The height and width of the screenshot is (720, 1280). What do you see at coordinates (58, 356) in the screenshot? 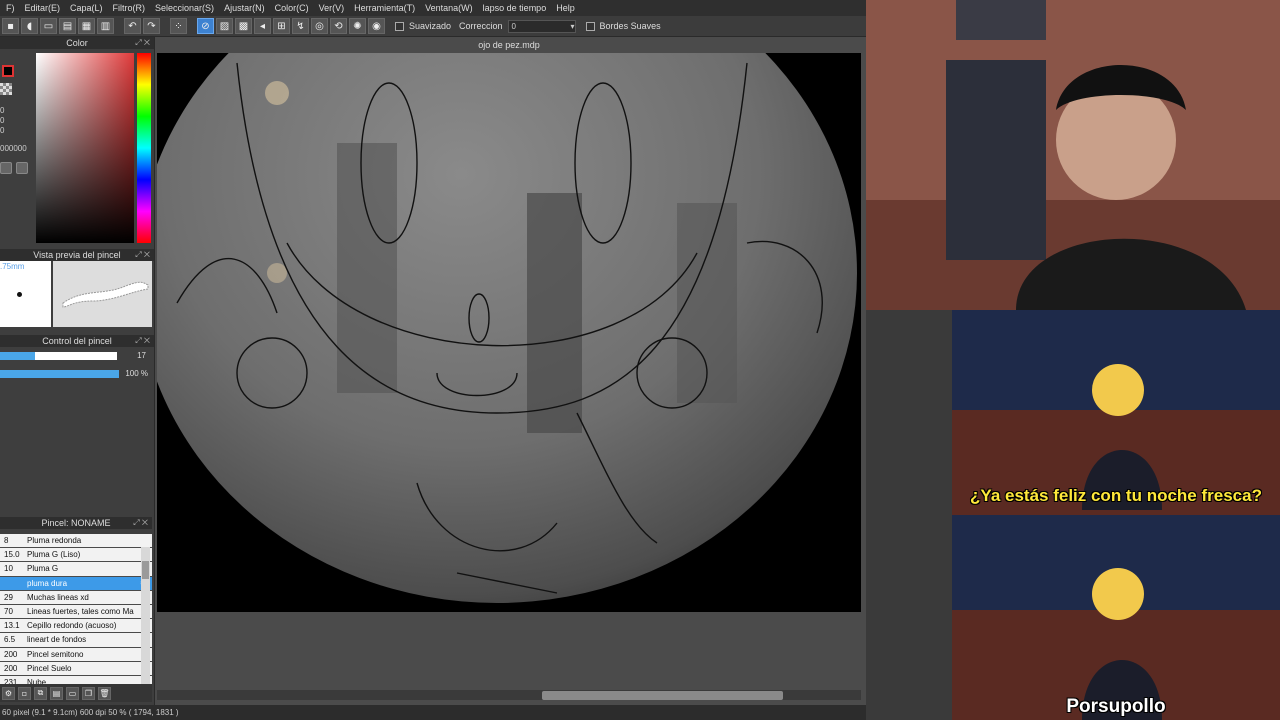
I see `brush-size-track` at bounding box center [58, 356].